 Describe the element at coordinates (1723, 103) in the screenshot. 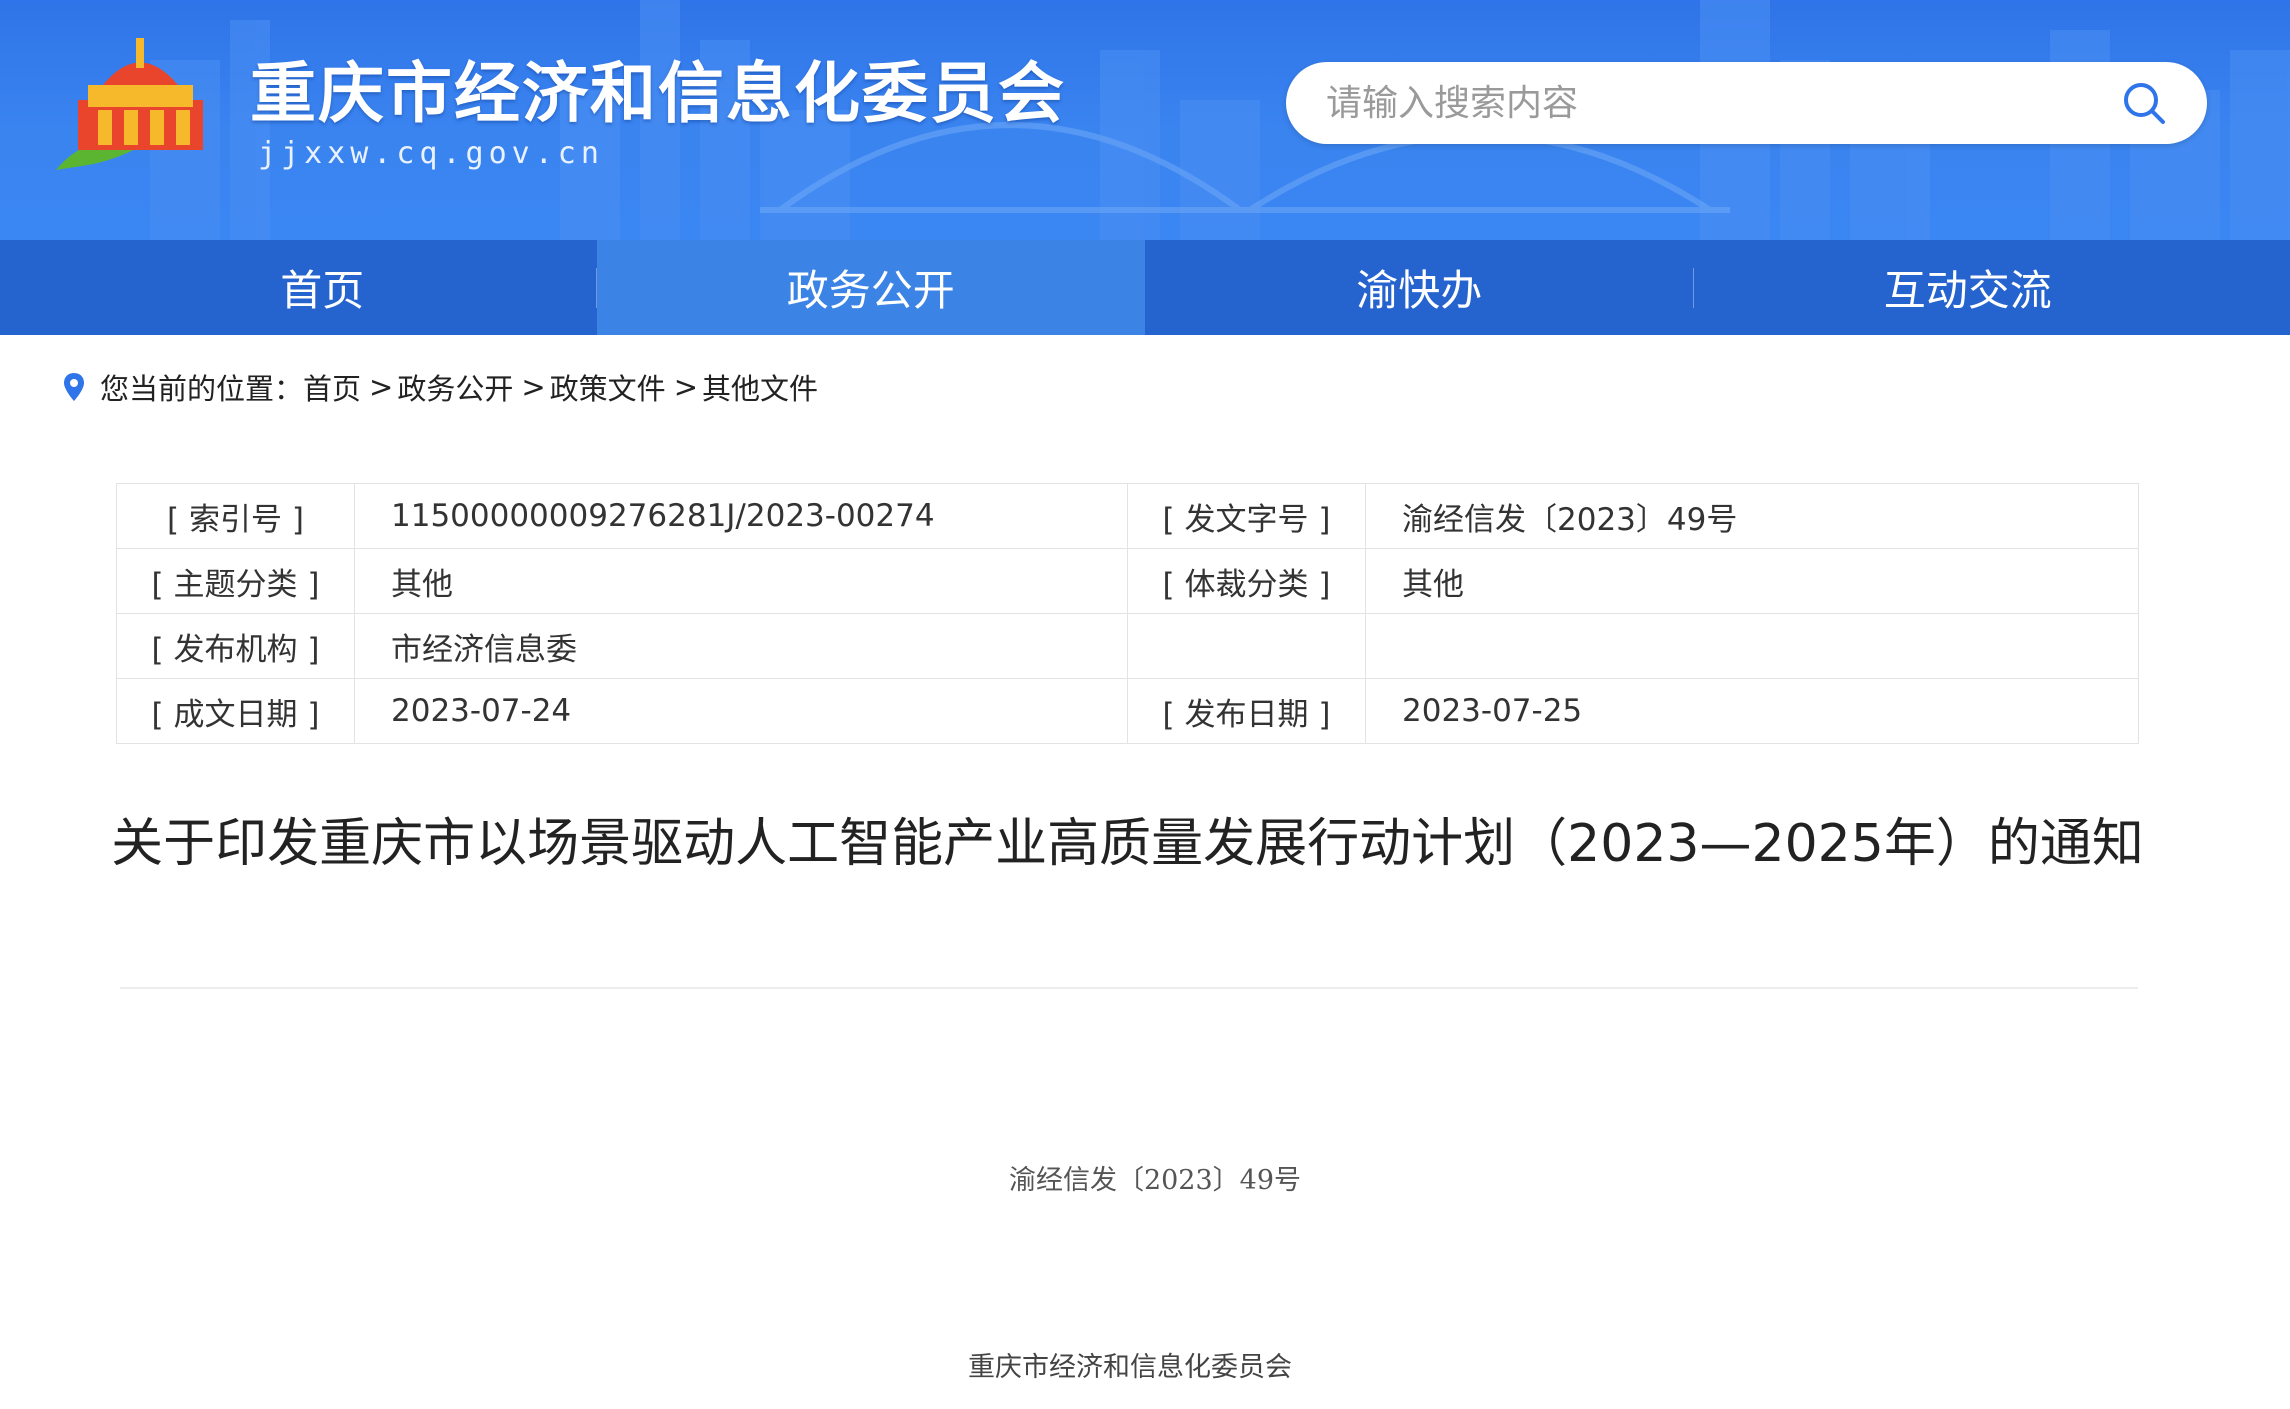

I see `search-input` at that location.